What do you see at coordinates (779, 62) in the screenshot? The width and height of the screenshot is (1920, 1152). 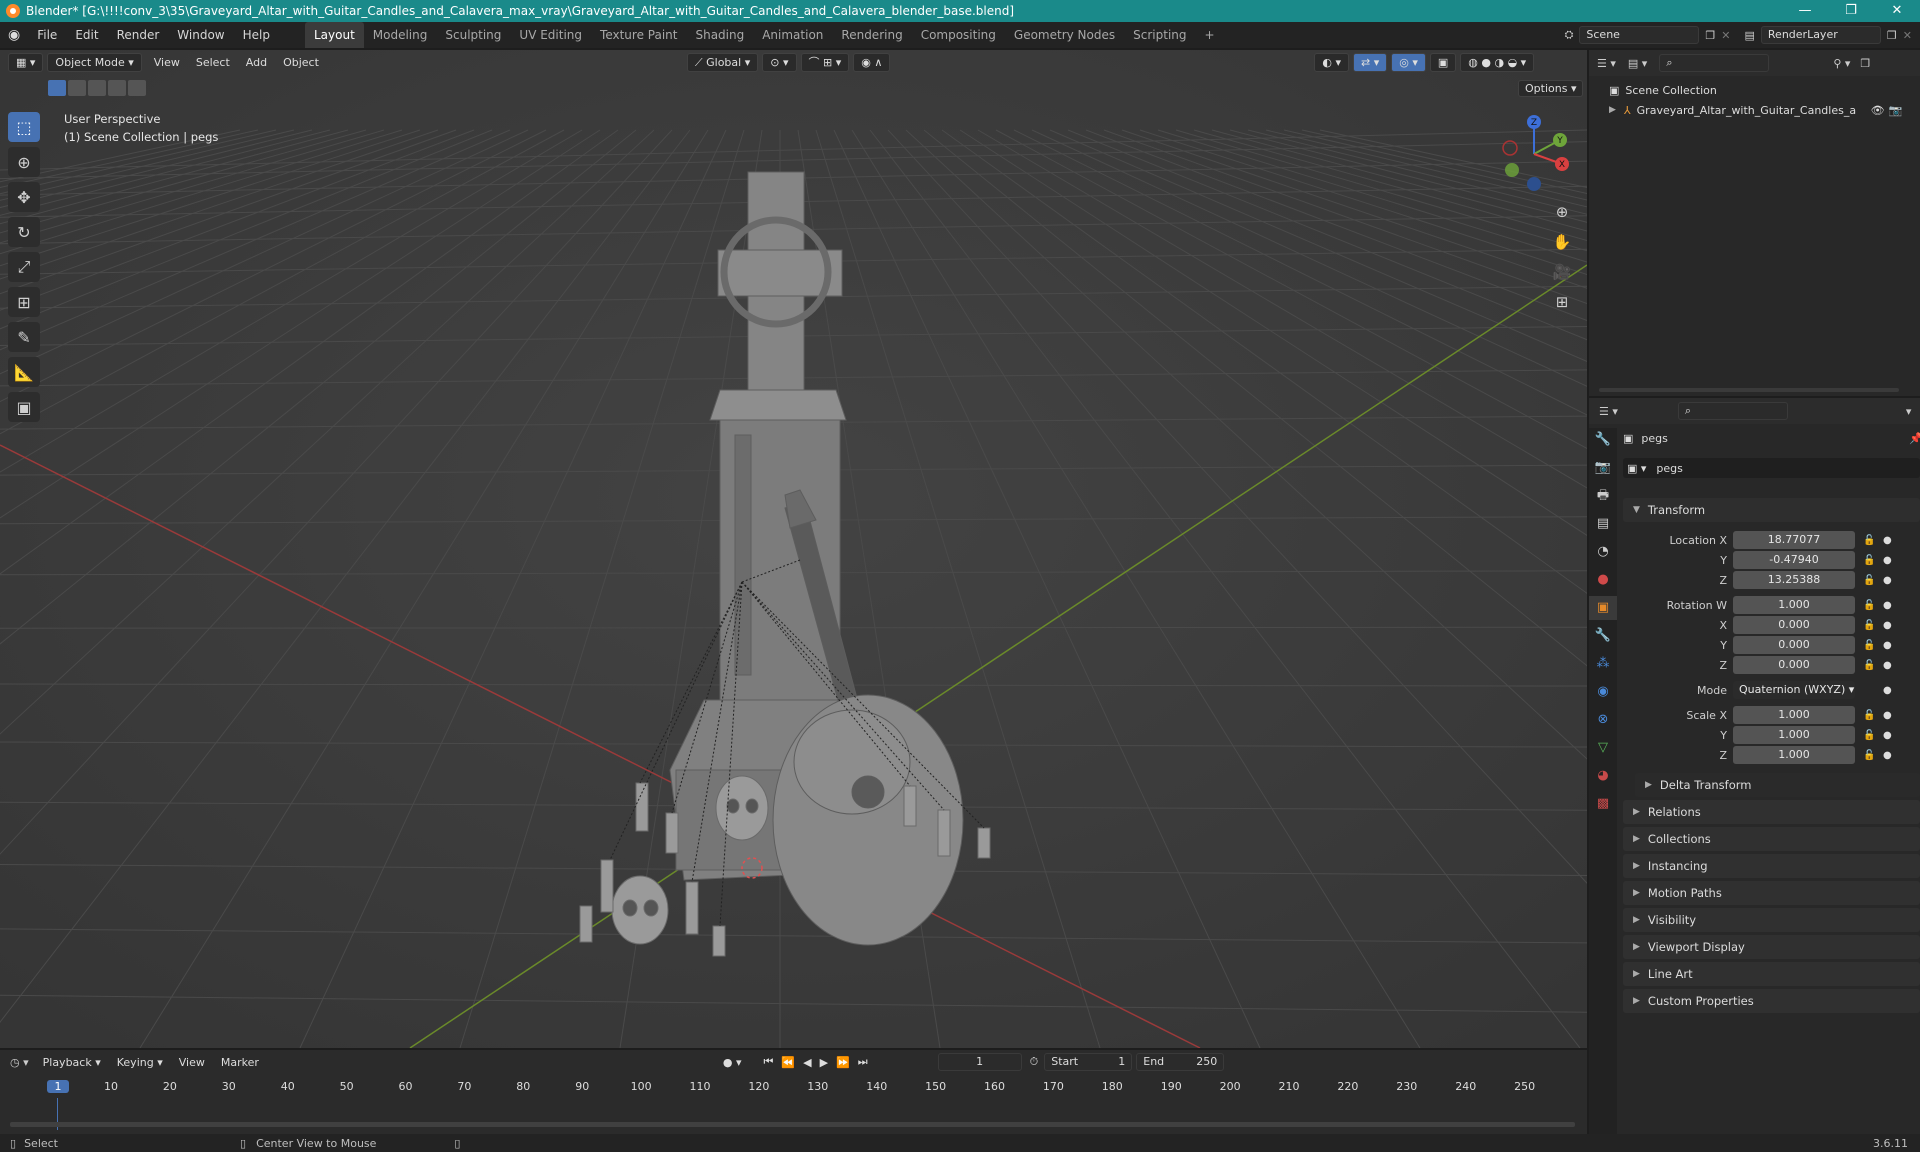 I see `pivot-point-icon: ⊙ ▾` at bounding box center [779, 62].